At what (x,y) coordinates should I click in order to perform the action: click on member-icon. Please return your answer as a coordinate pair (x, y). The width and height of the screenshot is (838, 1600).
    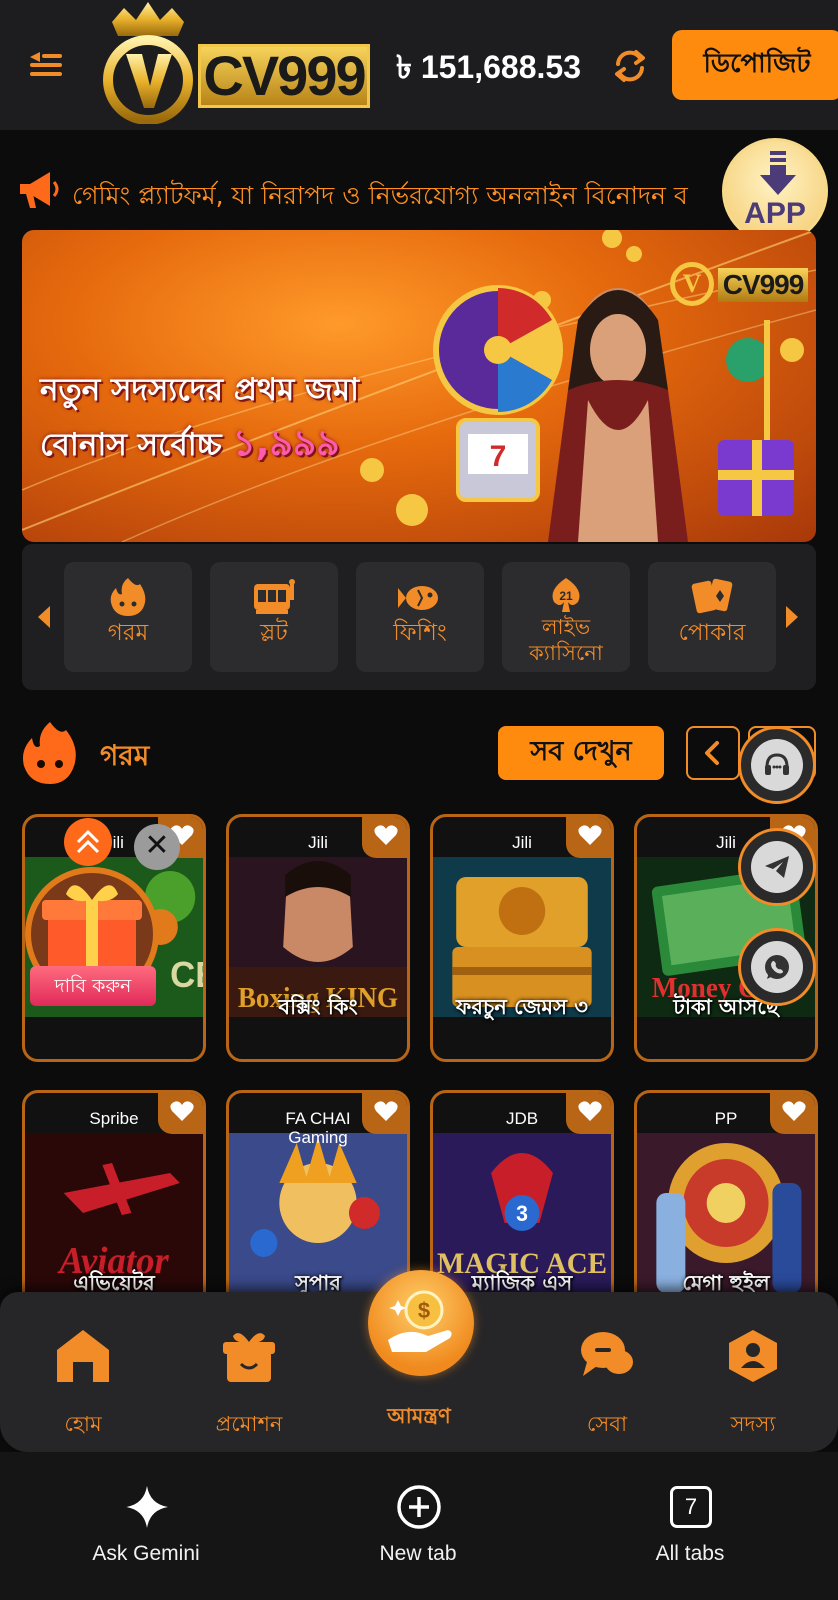
    Looking at the image, I should click on (753, 1356).